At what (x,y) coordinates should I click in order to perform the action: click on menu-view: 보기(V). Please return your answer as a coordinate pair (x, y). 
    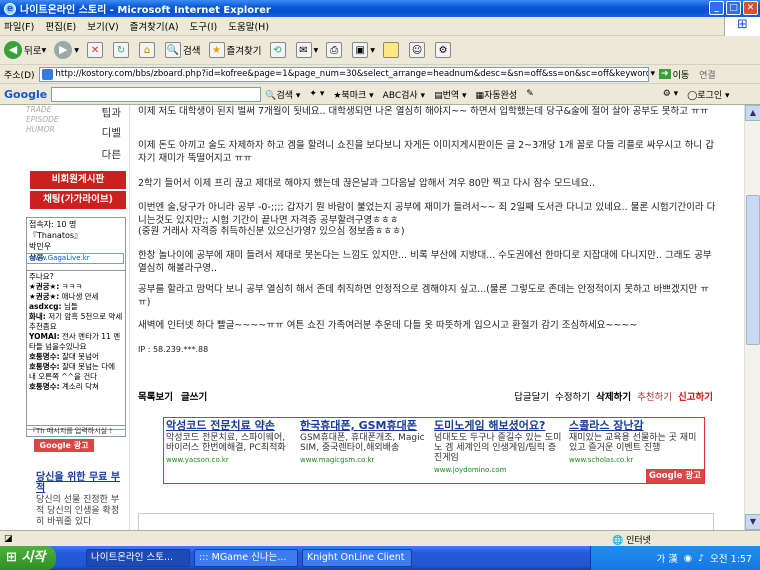
    Looking at the image, I should click on (102, 26).